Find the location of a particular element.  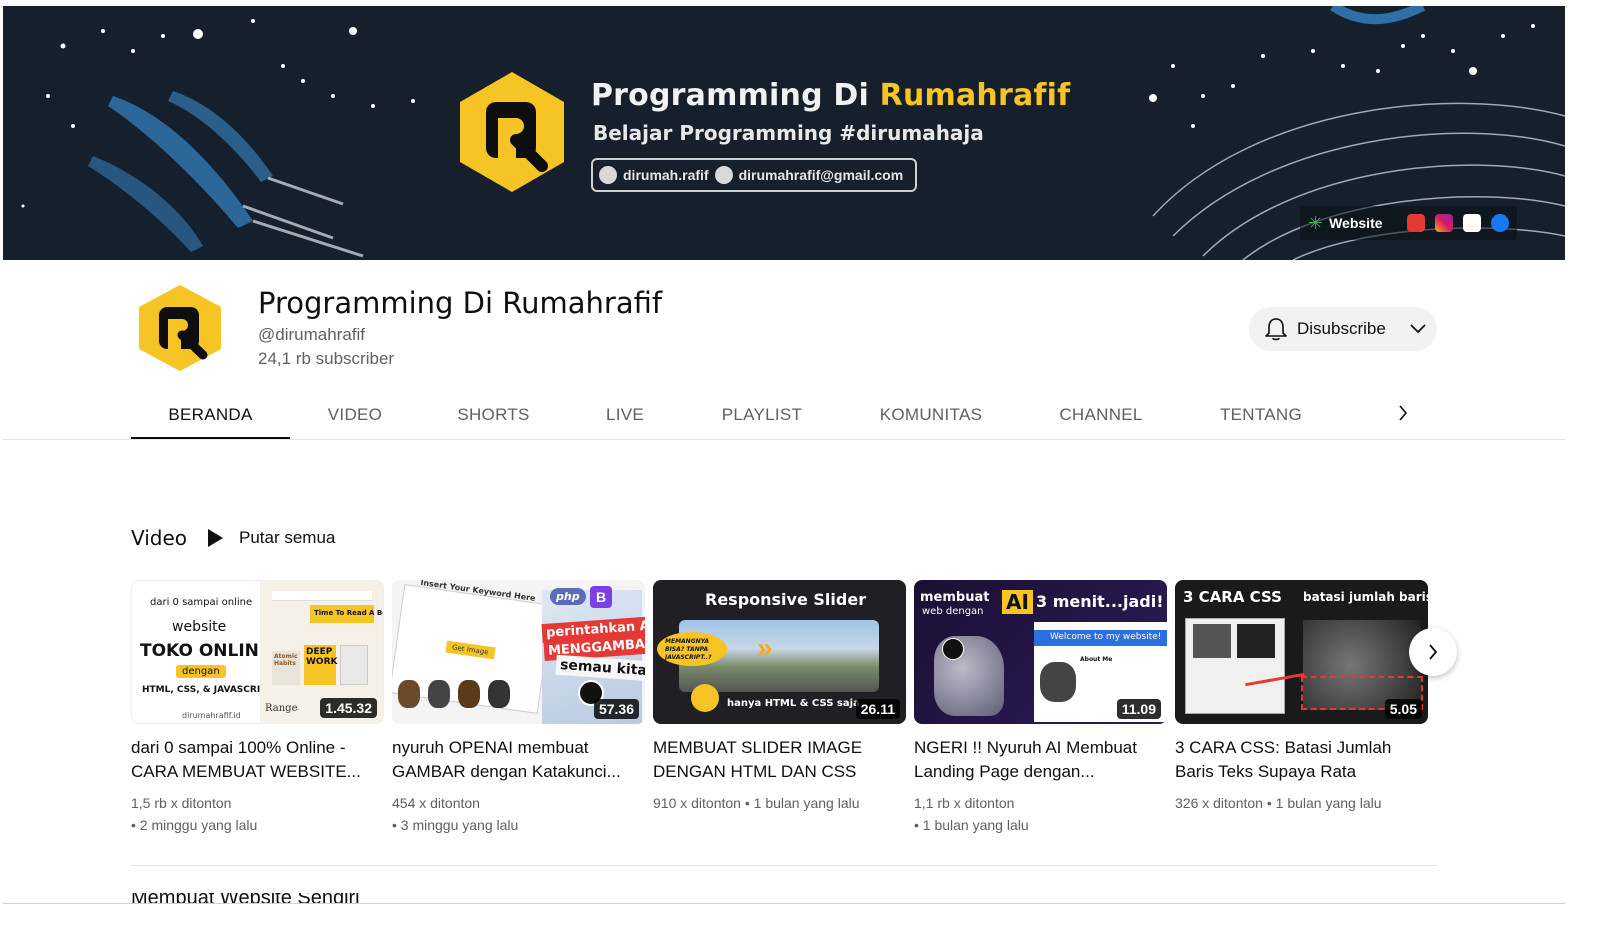

tabs-divider is located at coordinates (784, 439).